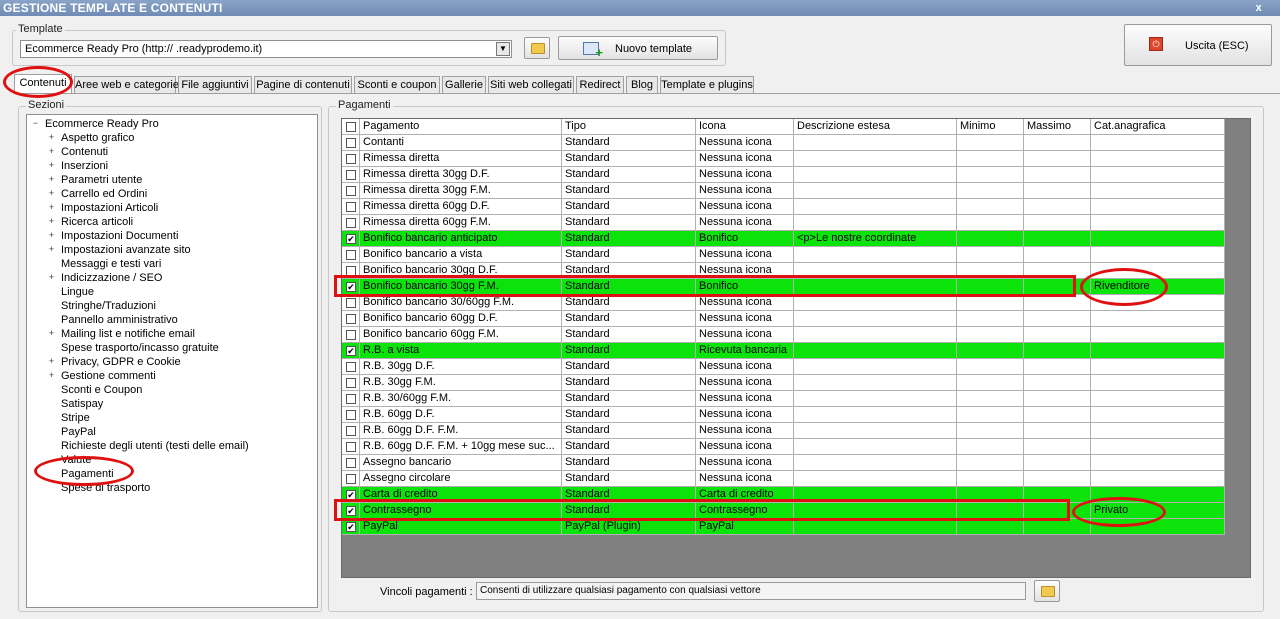  I want to click on tab-sconti-coupon: Sconti e coupon, so click(397, 85).